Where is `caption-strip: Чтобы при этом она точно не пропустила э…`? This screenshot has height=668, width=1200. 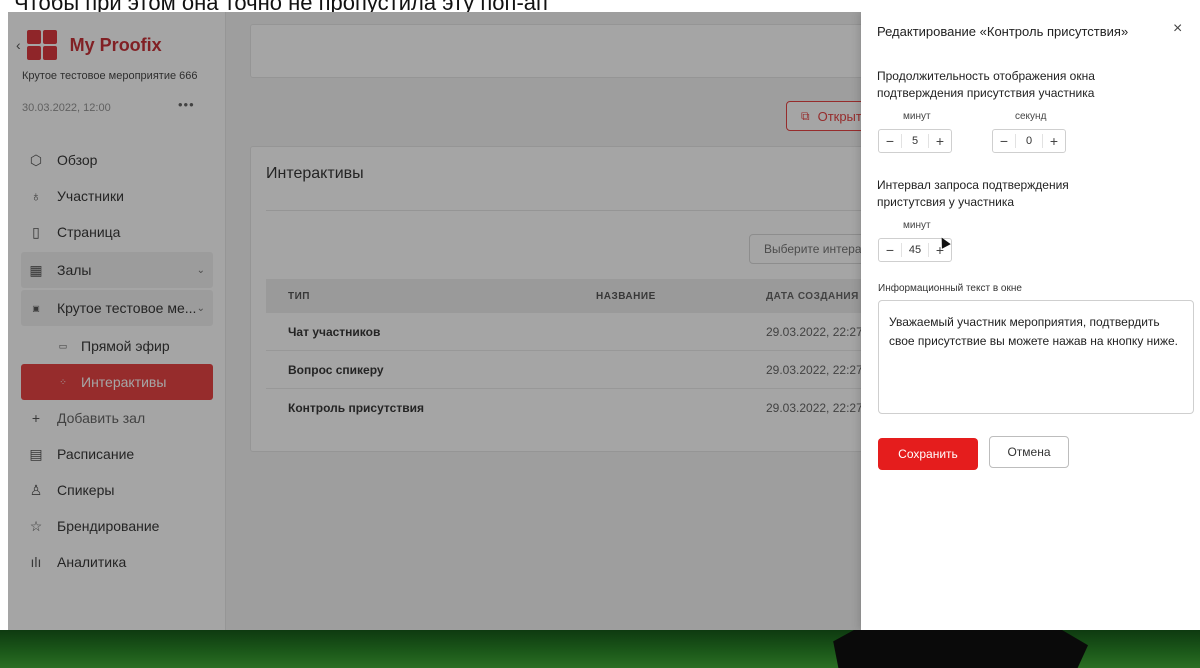 caption-strip: Чтобы при этом она точно не пропустила э… is located at coordinates (600, 6).